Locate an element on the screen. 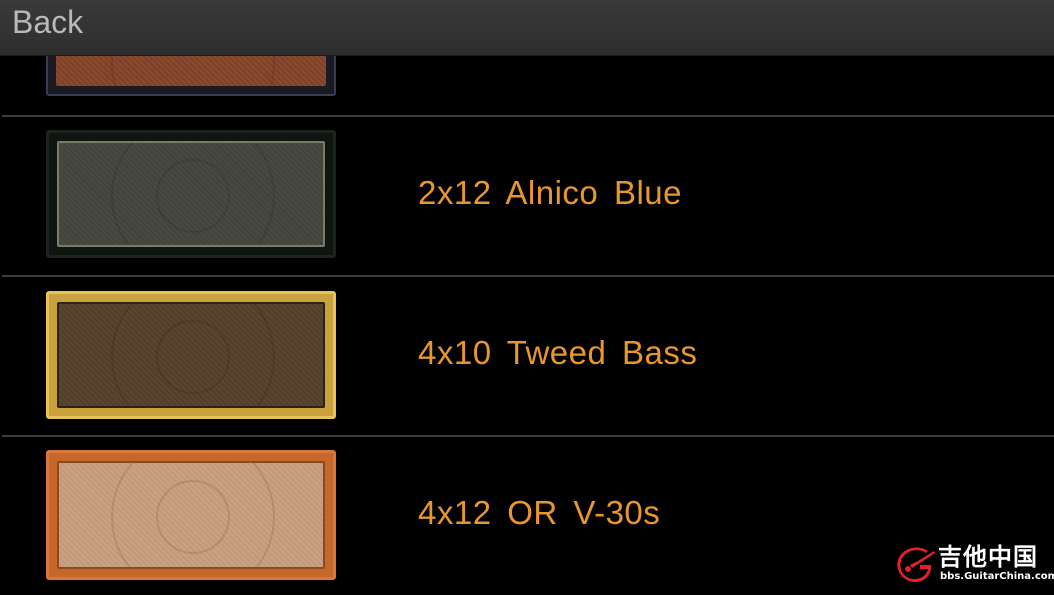  watermark: 吉他中国 bbs.GuitarChina.com is located at coordinates (975, 565).